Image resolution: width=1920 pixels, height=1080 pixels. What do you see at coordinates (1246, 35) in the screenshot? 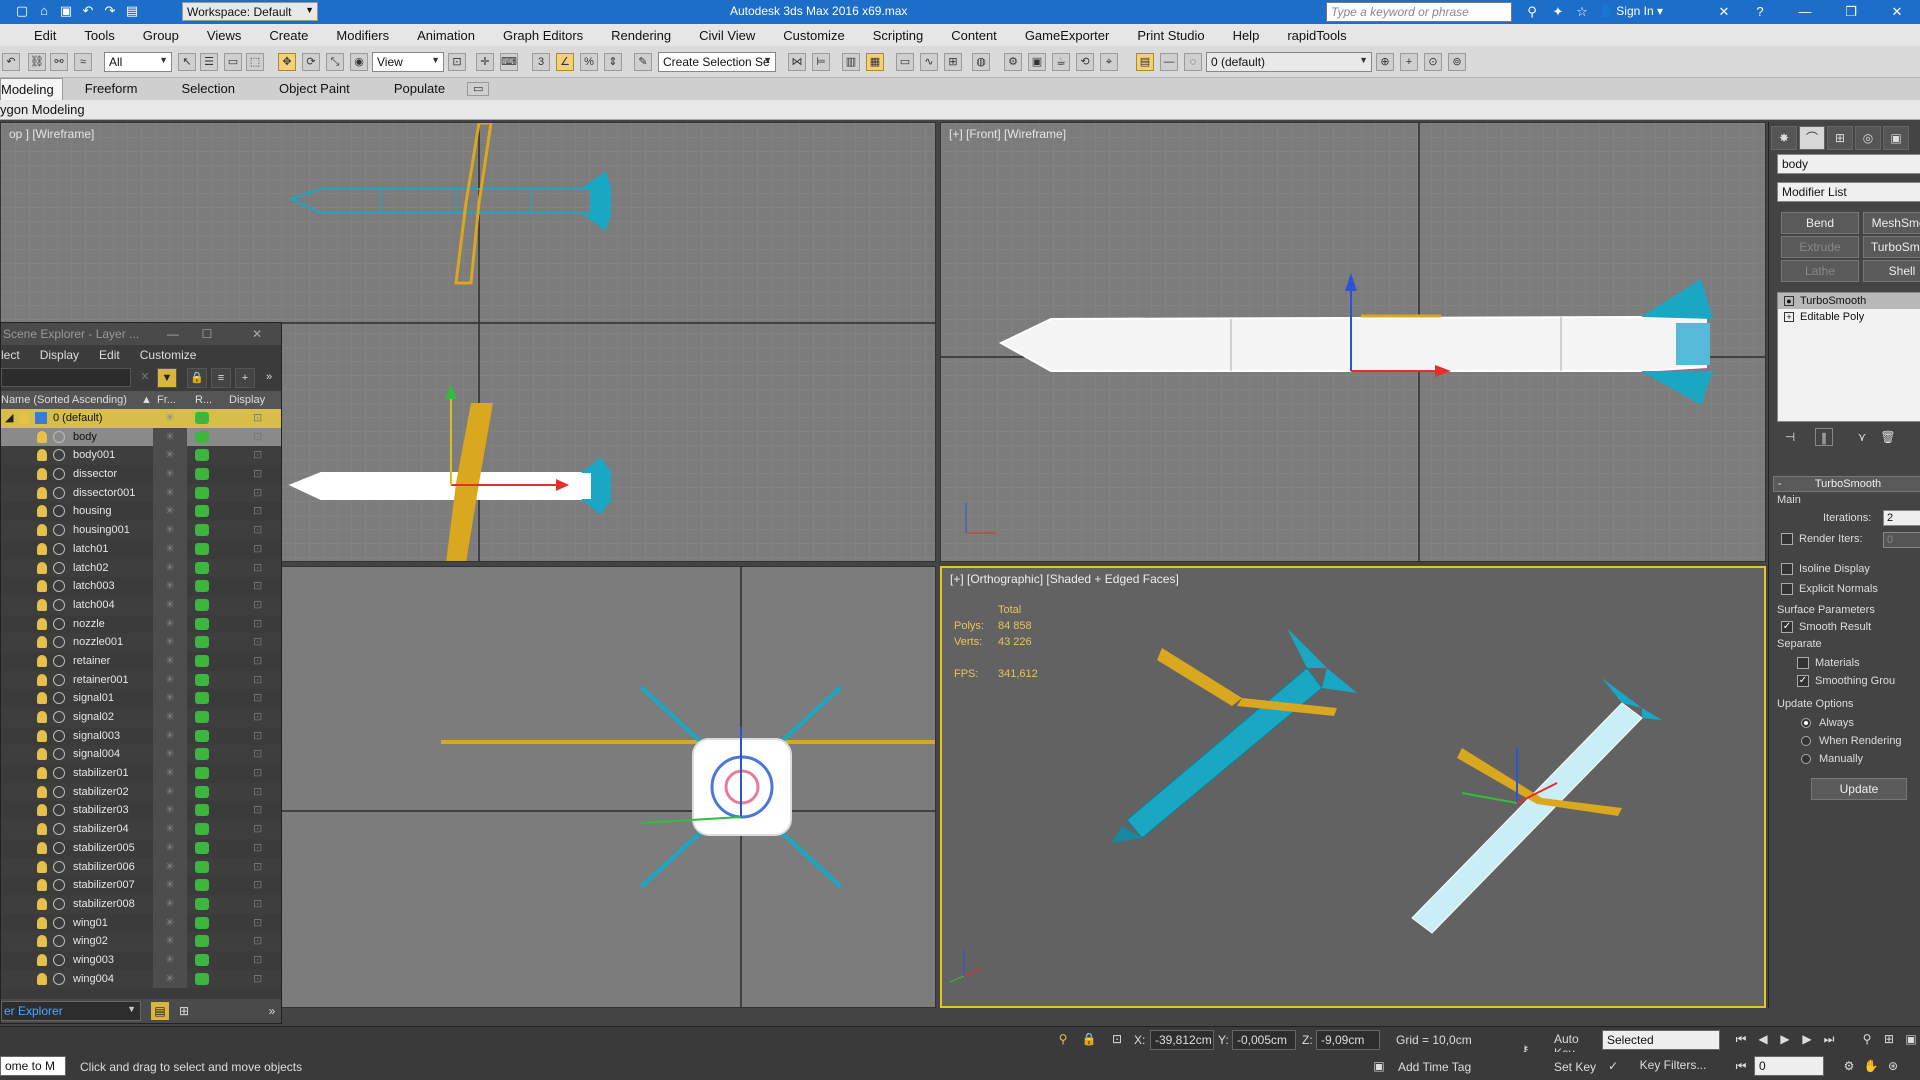
I see `menu-help: Help` at bounding box center [1246, 35].